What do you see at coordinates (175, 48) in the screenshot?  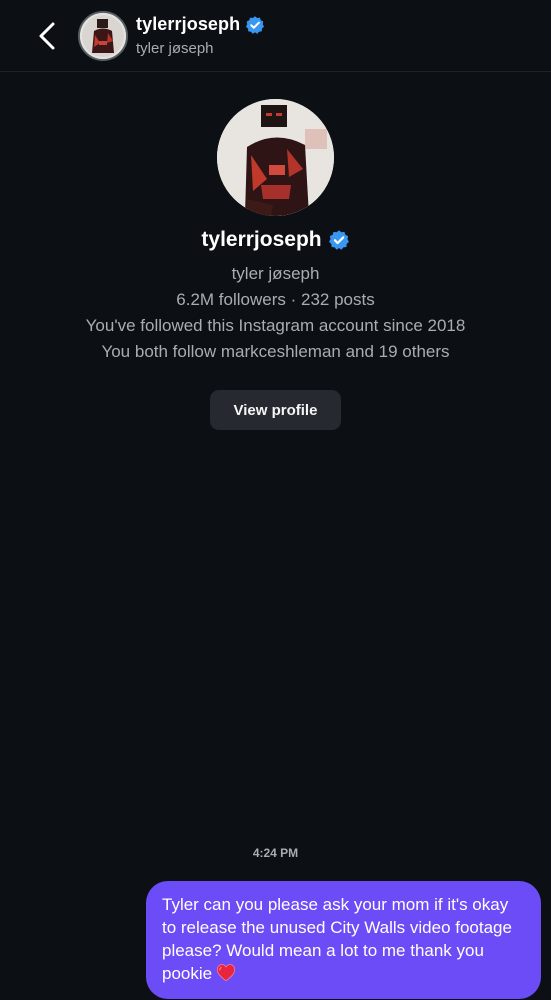 I see `header-full-name: tyler jøseph` at bounding box center [175, 48].